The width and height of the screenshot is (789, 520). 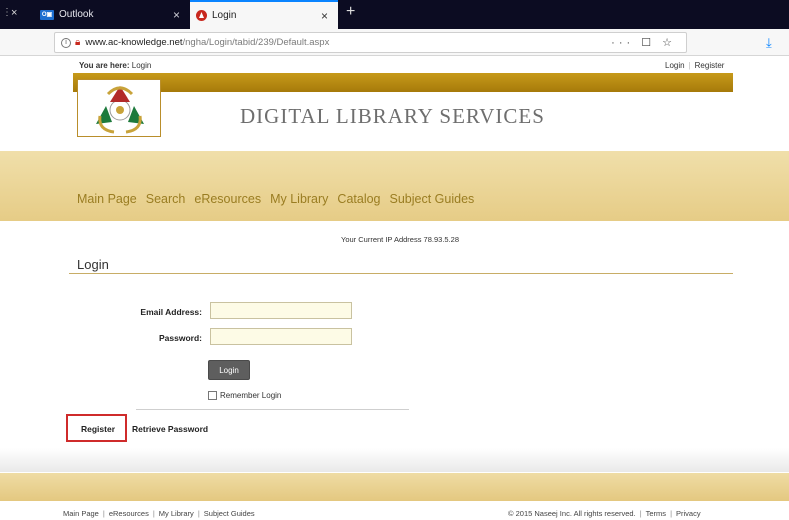 I want to click on menu-item-my-library: My Library, so click(x=299, y=199).